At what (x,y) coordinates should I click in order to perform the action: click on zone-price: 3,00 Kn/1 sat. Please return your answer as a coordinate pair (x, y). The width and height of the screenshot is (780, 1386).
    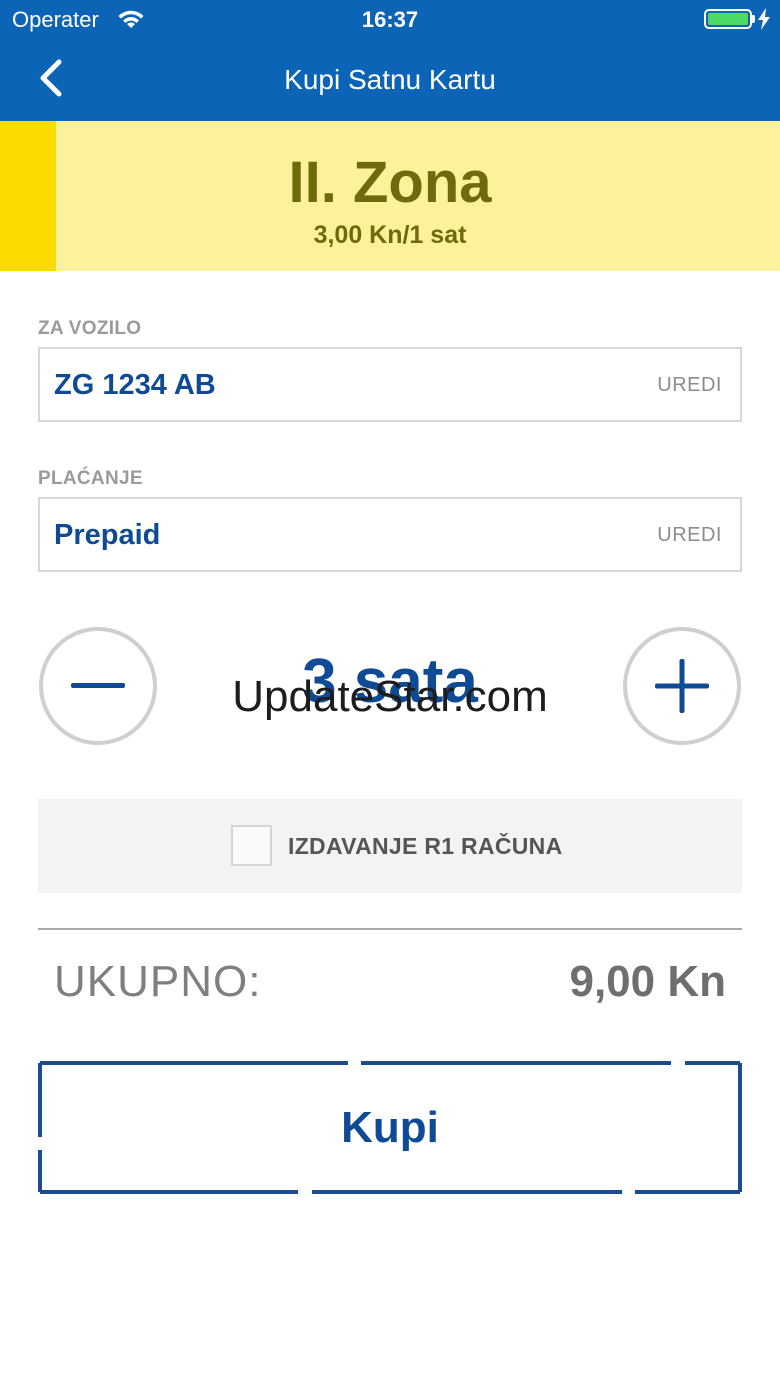
    Looking at the image, I should click on (390, 235).